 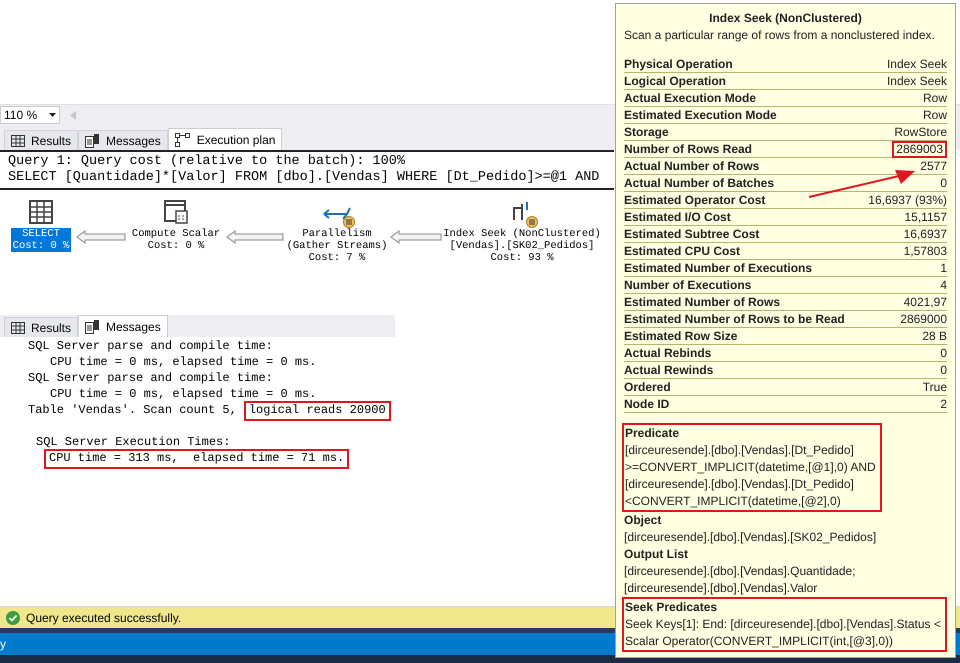 I want to click on tooltip-title: Index Seek (NonClustered), so click(x=785, y=18).